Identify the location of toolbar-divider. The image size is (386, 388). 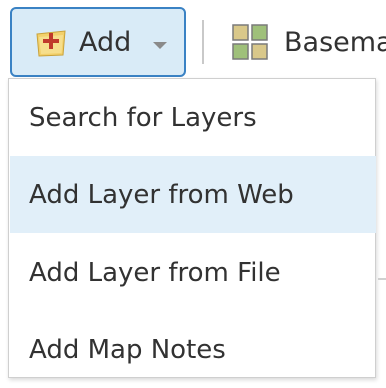
(203, 42).